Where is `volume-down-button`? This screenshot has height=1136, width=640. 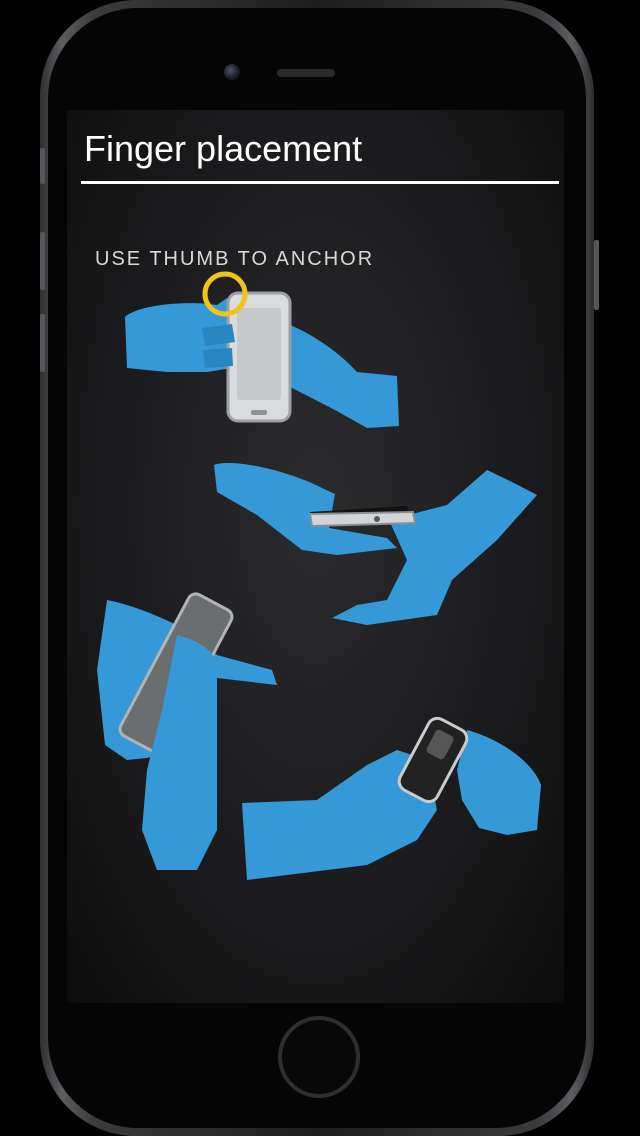 volume-down-button is located at coordinates (42, 343).